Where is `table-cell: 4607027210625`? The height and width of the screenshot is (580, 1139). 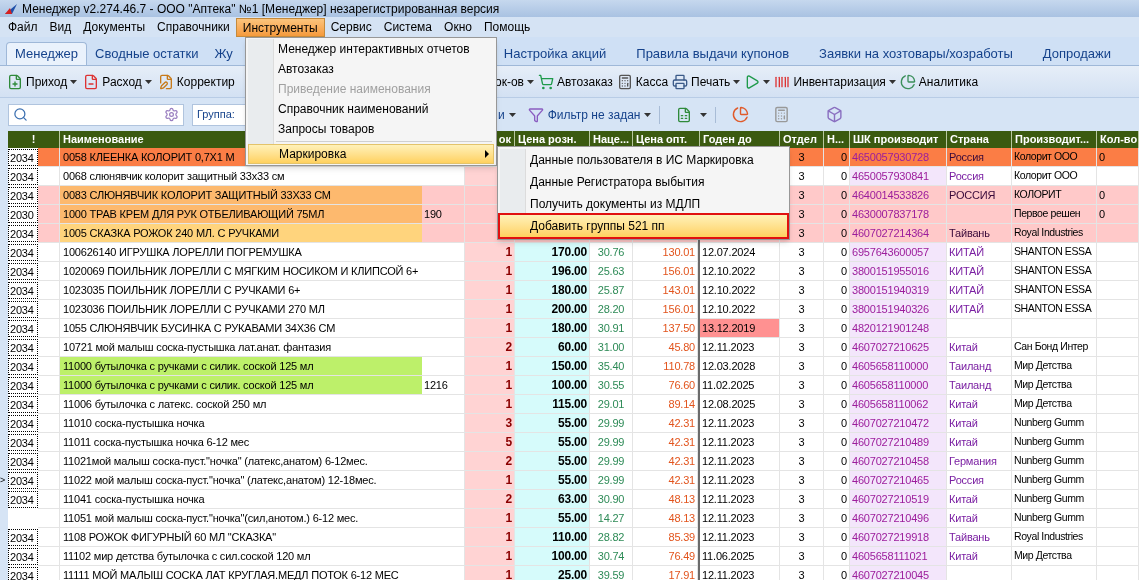
table-cell: 4607027210625 is located at coordinates (898, 347).